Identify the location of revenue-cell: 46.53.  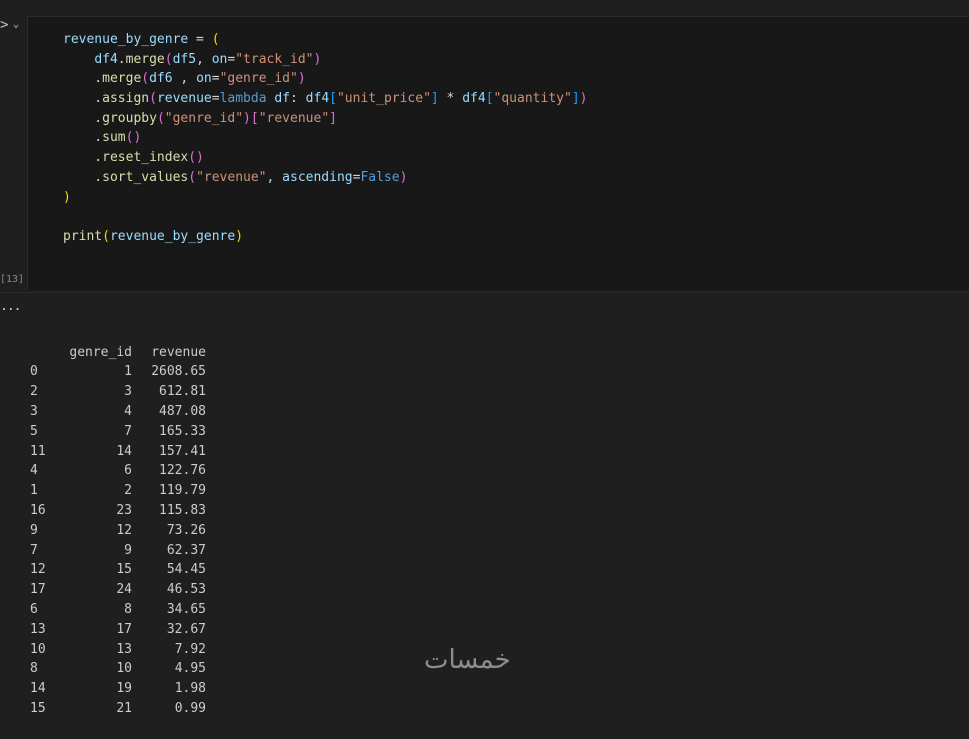
(186, 590).